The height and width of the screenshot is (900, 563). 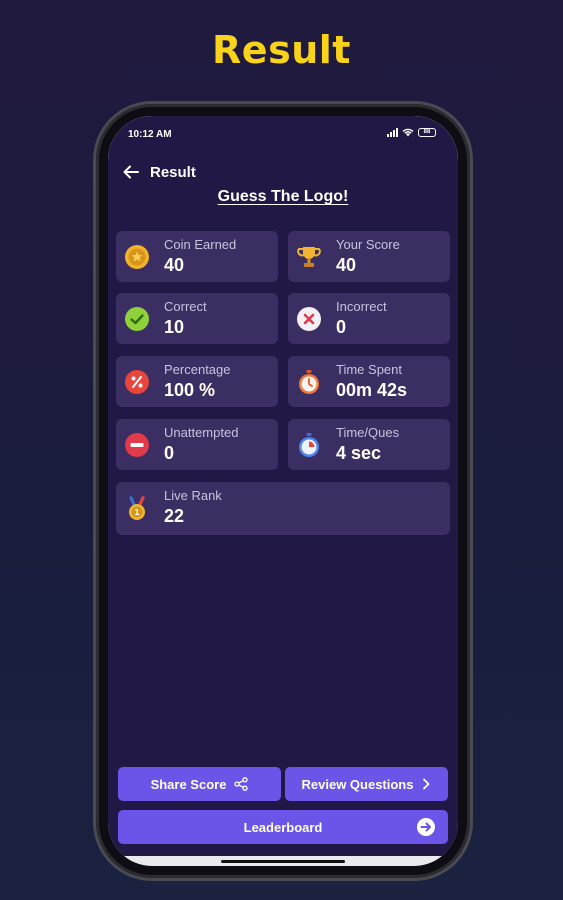 What do you see at coordinates (309, 445) in the screenshot?
I see `timer-icon` at bounding box center [309, 445].